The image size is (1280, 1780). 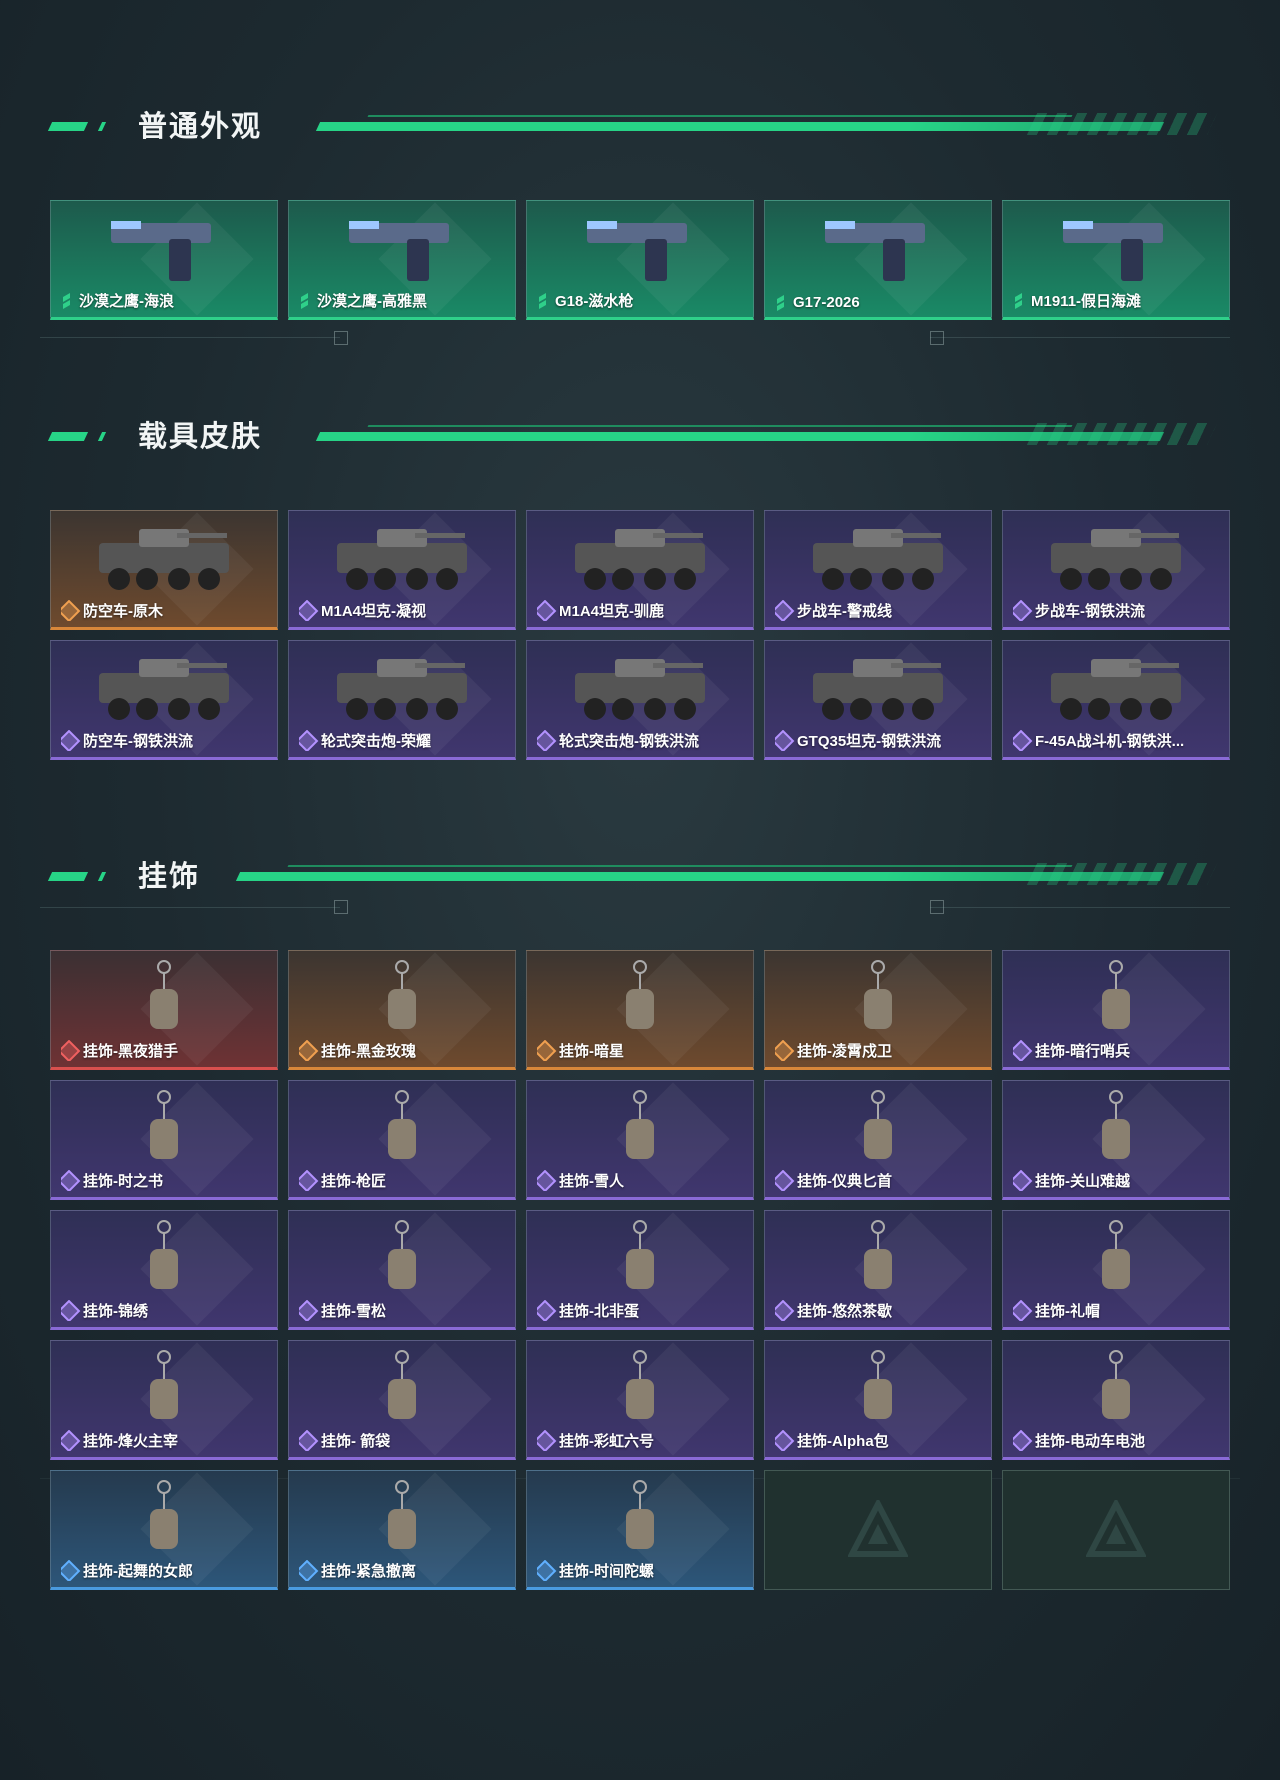 What do you see at coordinates (1116, 1140) in the screenshot?
I see `item-card: 挂饰-关山难越` at bounding box center [1116, 1140].